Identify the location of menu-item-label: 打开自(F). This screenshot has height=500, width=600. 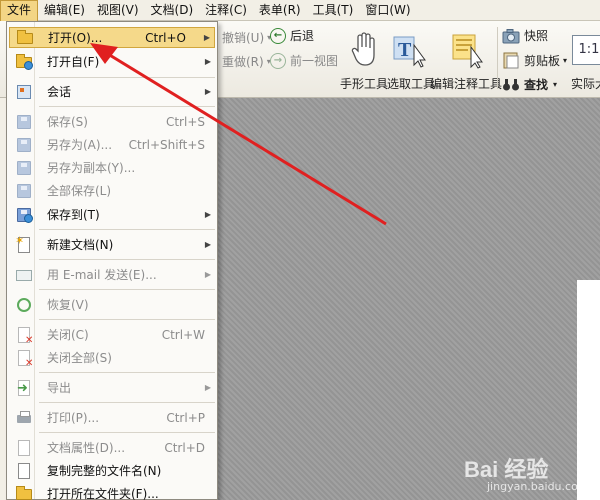
(73, 62).